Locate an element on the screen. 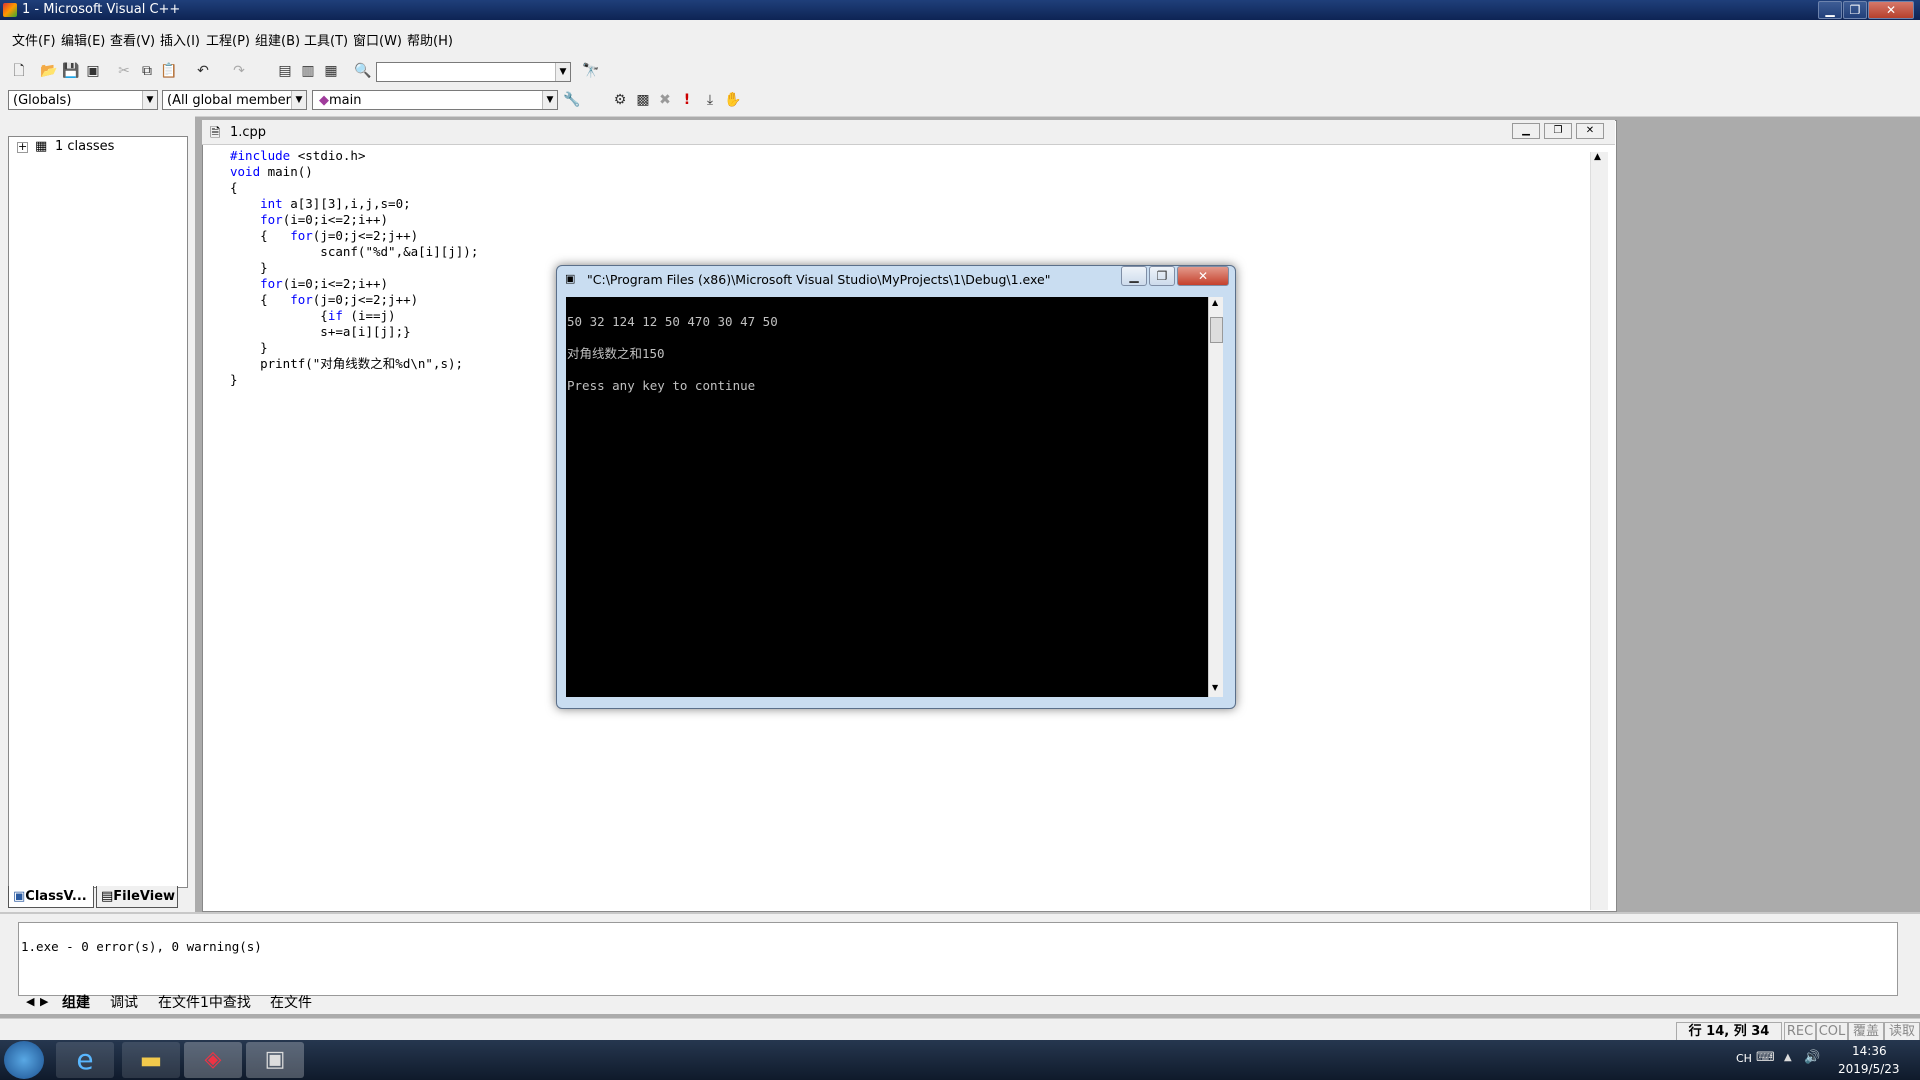 The image size is (1920, 1080). menu-window: 窗口(W) is located at coordinates (377, 39).